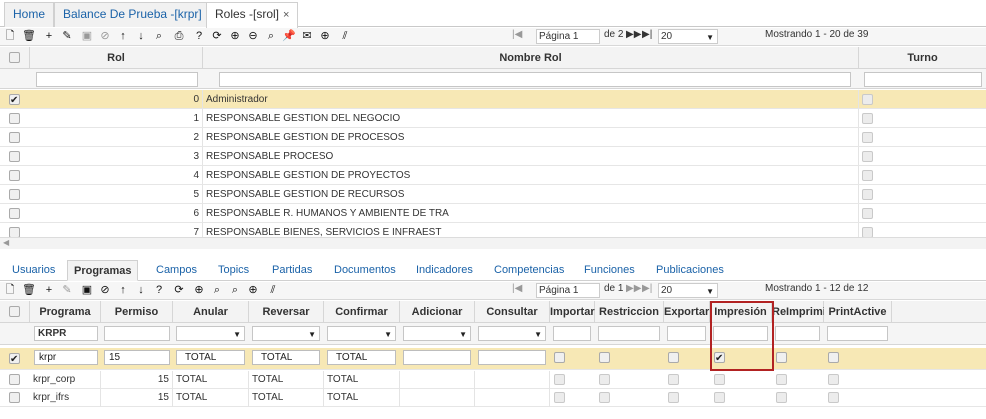  Describe the element at coordinates (103, 270) in the screenshot. I see `tab-programas: Programas` at that location.